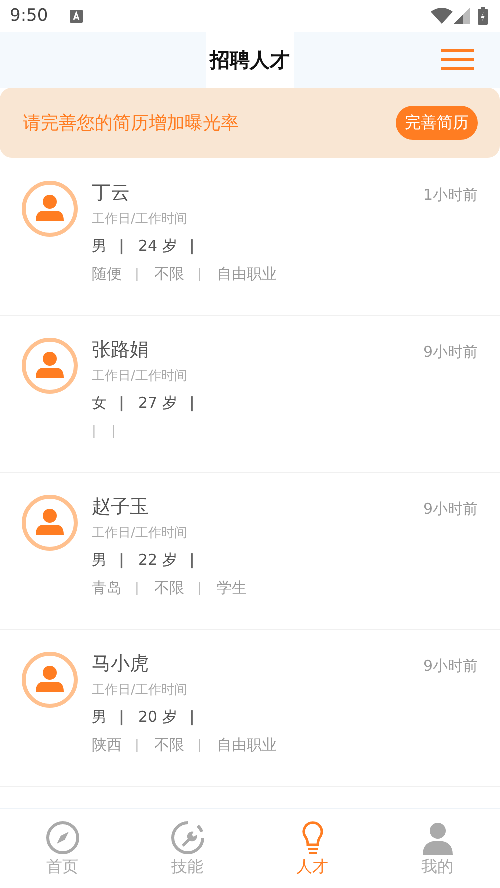 The height and width of the screenshot is (888, 500). I want to click on candidate-preference: 学生, so click(231, 588).